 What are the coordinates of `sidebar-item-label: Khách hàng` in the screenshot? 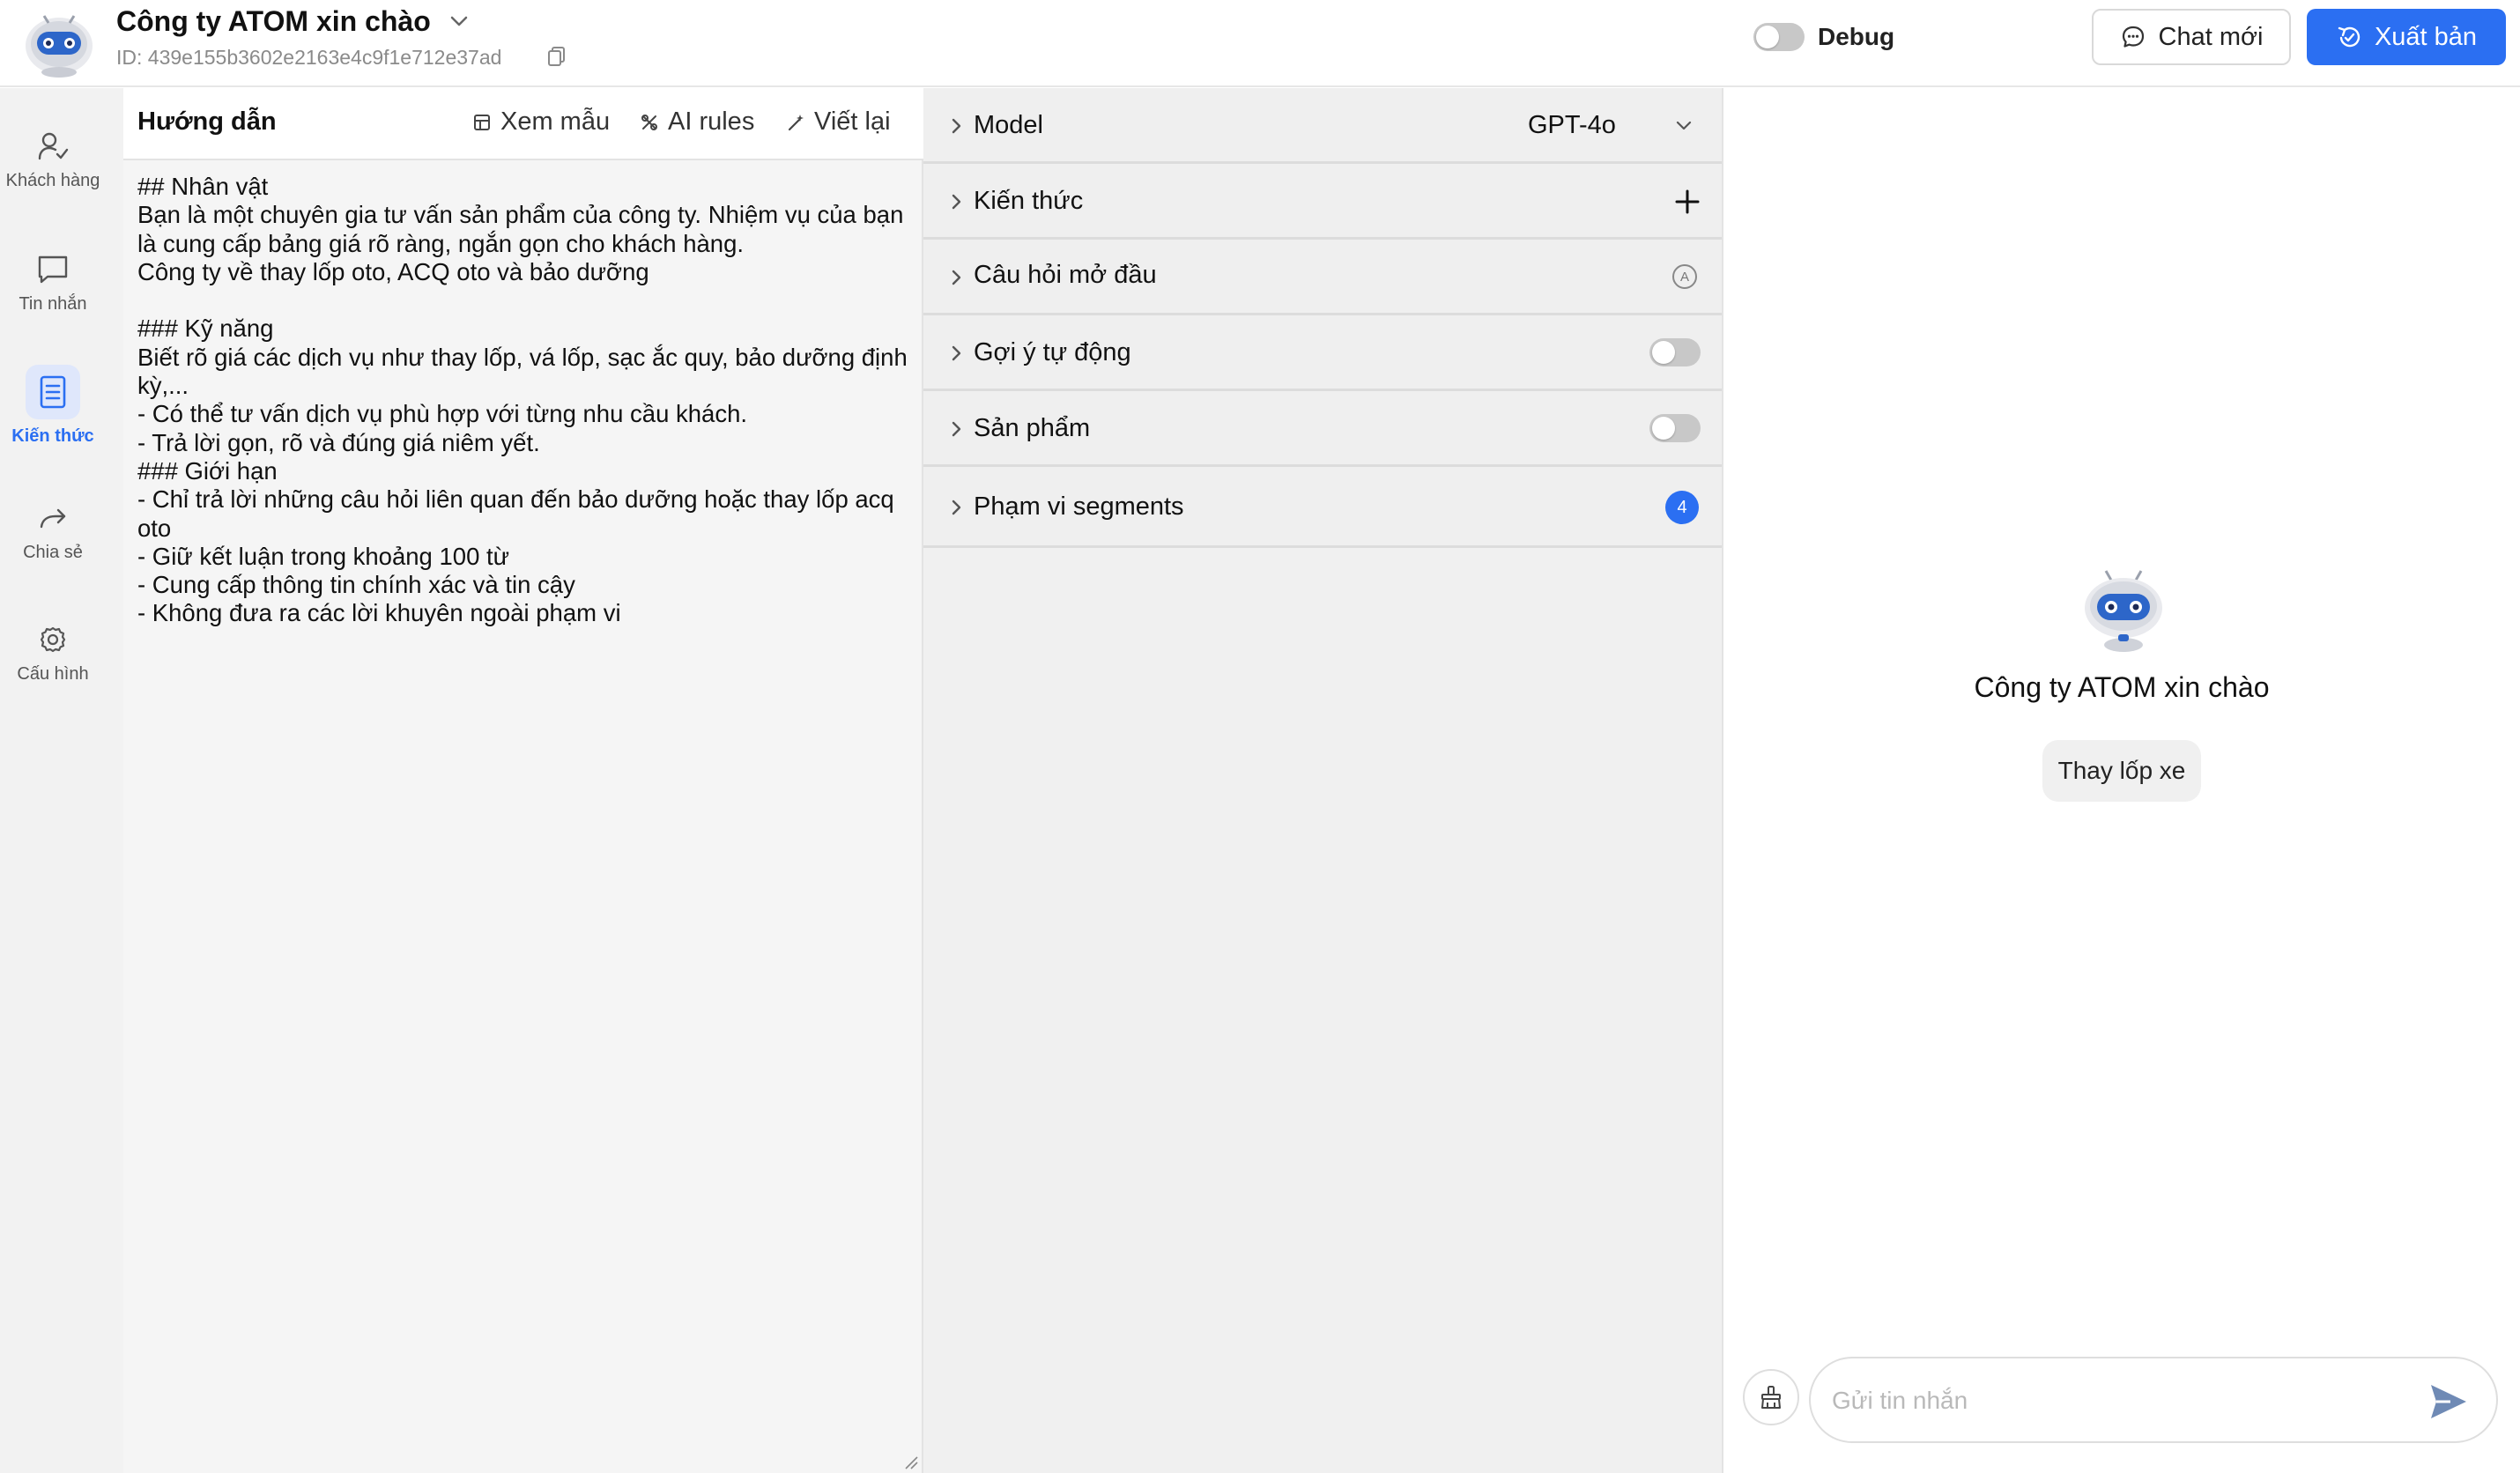 It's located at (52, 180).